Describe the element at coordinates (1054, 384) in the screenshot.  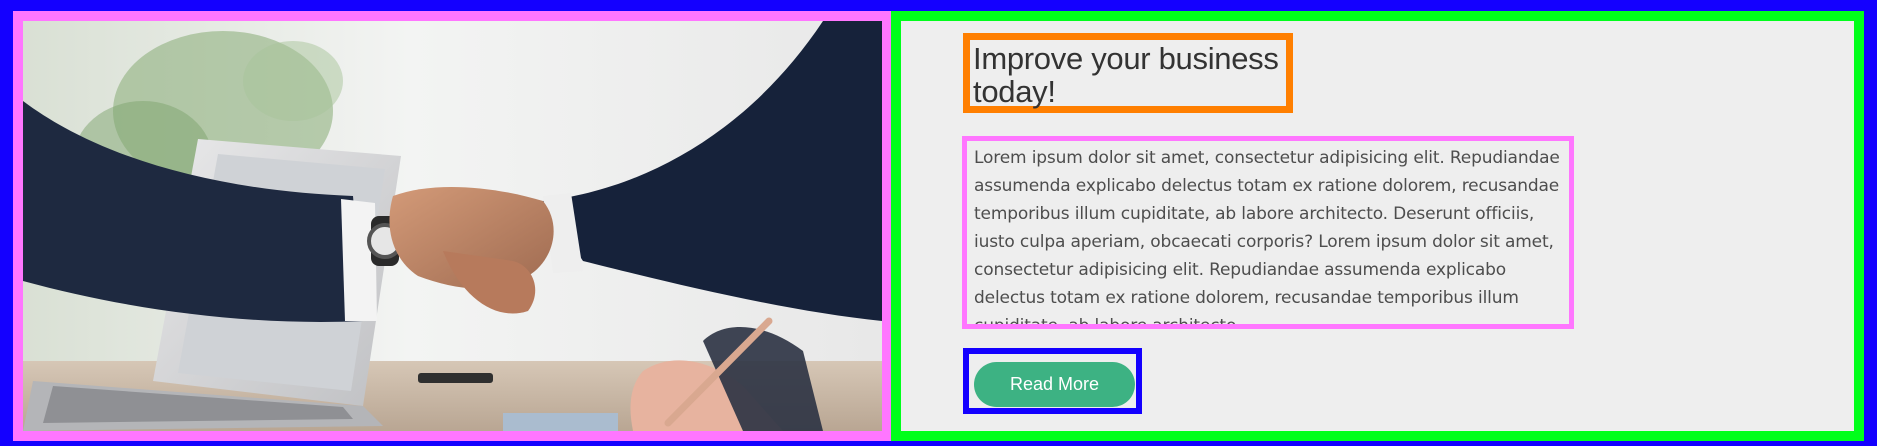
I see `read-more-button: Read More` at that location.